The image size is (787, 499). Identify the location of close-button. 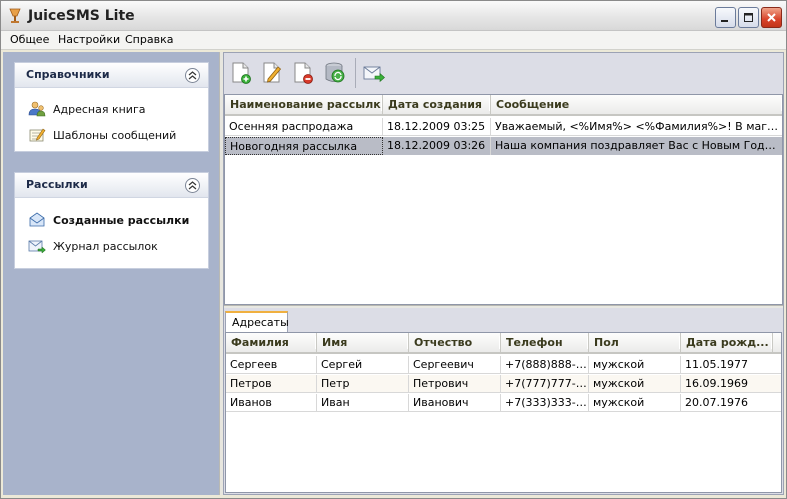
(771, 17).